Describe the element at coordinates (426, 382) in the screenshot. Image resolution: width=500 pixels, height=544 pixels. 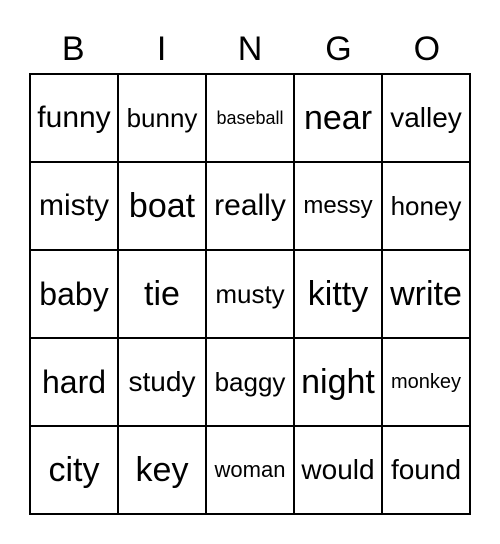
I see `bingo-cell: monkey` at that location.